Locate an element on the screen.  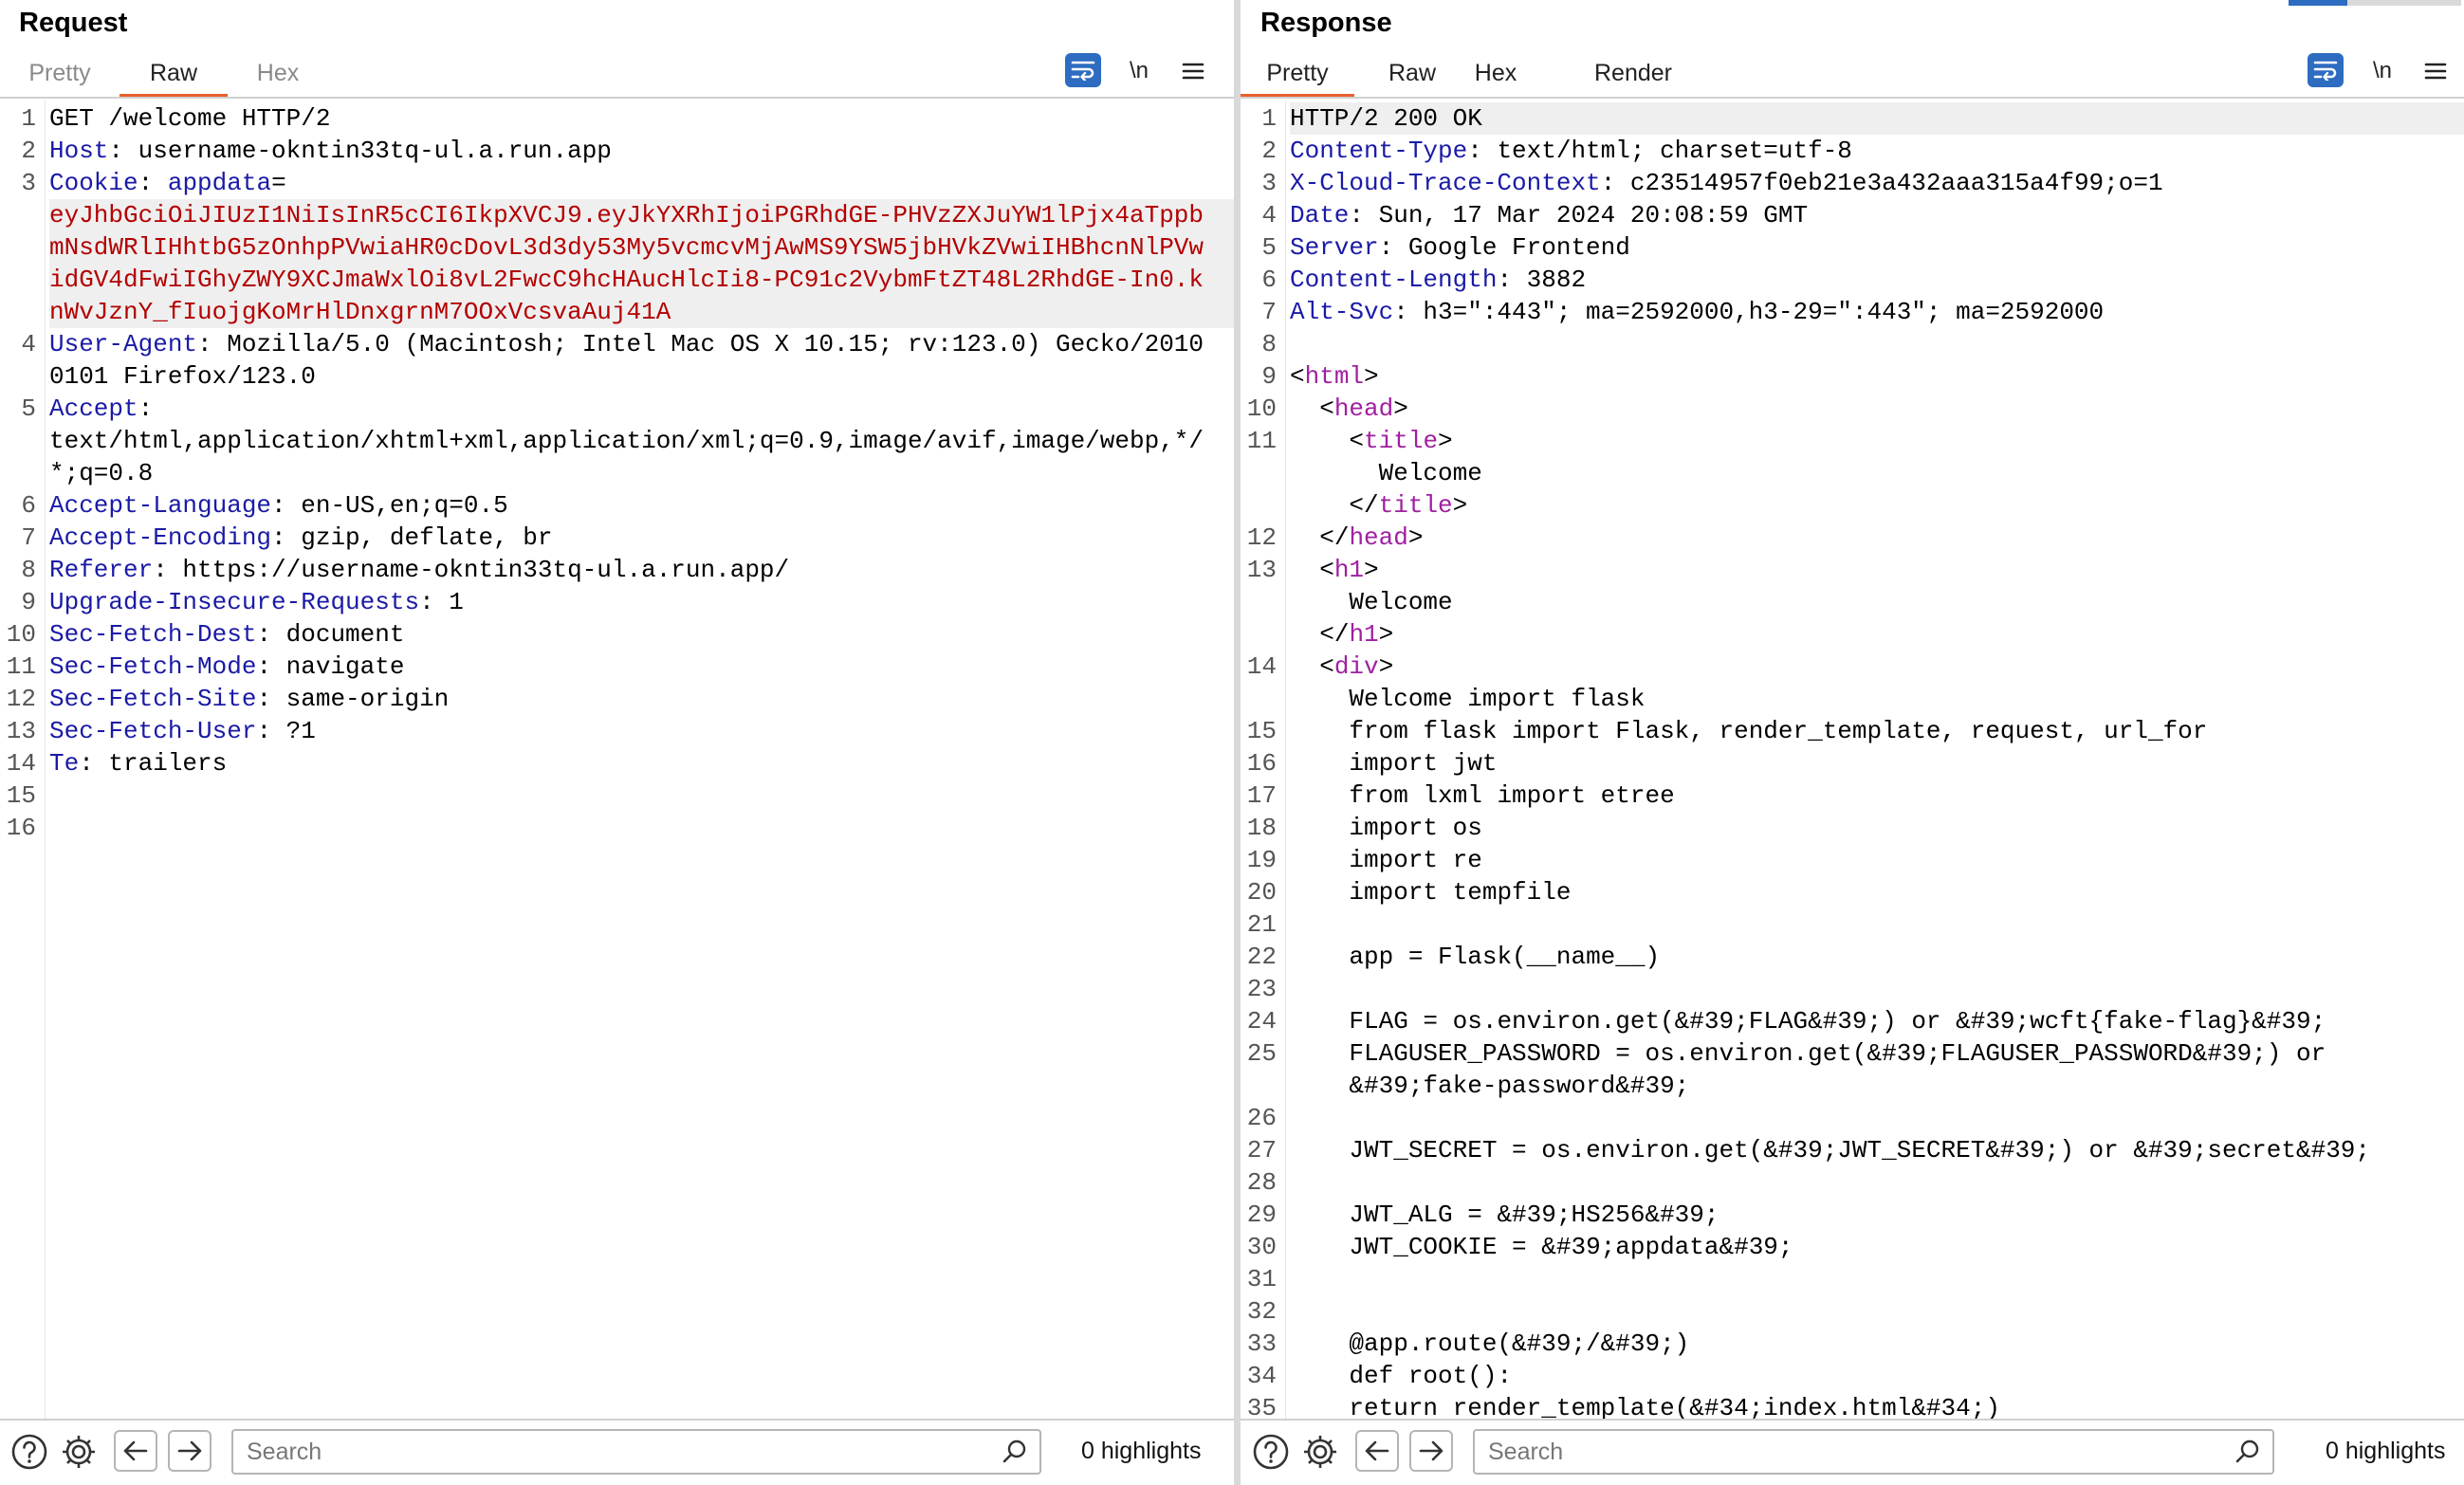
response-tab-raw: Raw is located at coordinates (1412, 73).